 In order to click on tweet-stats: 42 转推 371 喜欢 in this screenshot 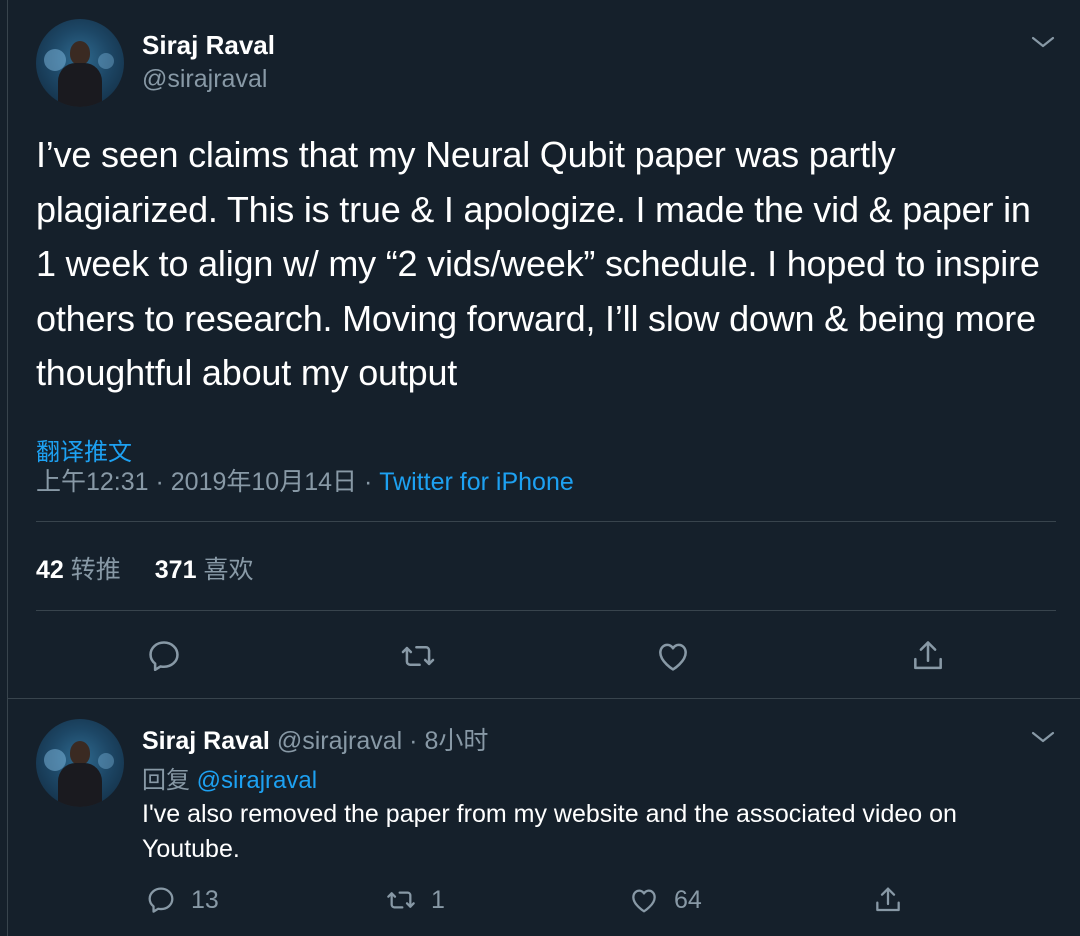, I will do `click(144, 568)`.